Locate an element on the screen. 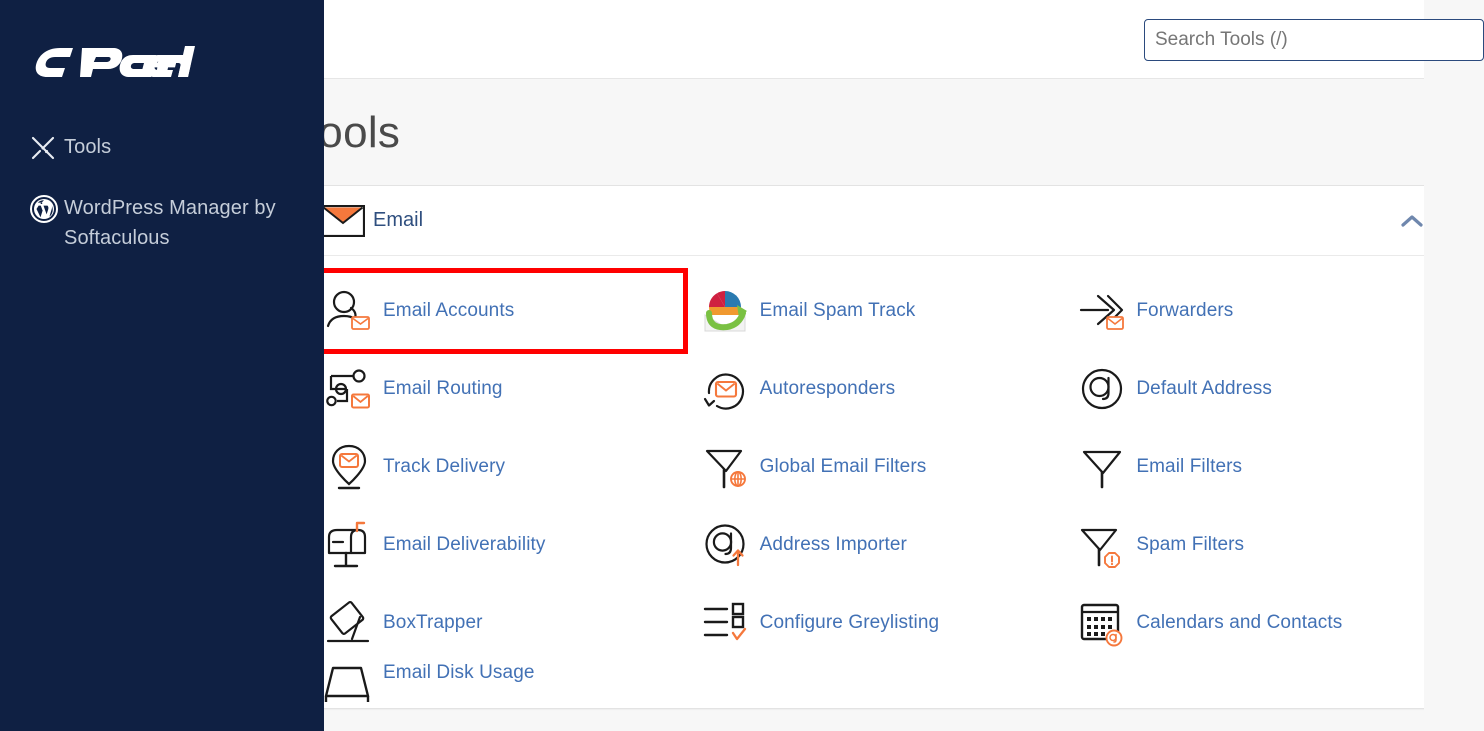 The width and height of the screenshot is (1484, 731). chevron-up-icon is located at coordinates (1411, 221).